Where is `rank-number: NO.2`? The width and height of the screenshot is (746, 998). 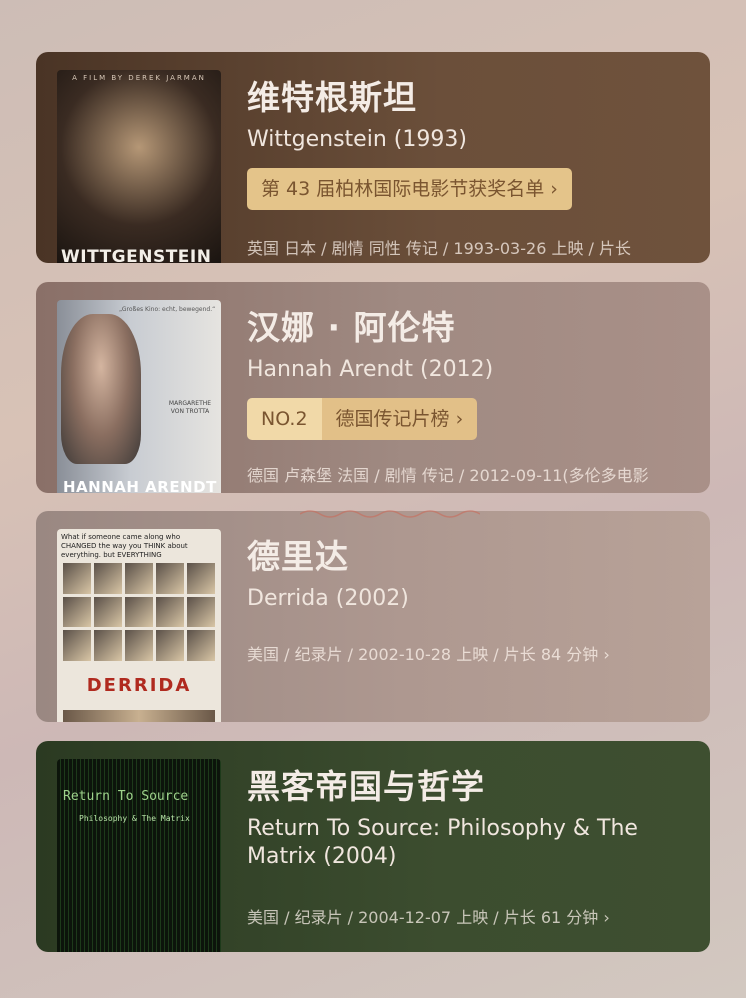 rank-number: NO.2 is located at coordinates (284, 419).